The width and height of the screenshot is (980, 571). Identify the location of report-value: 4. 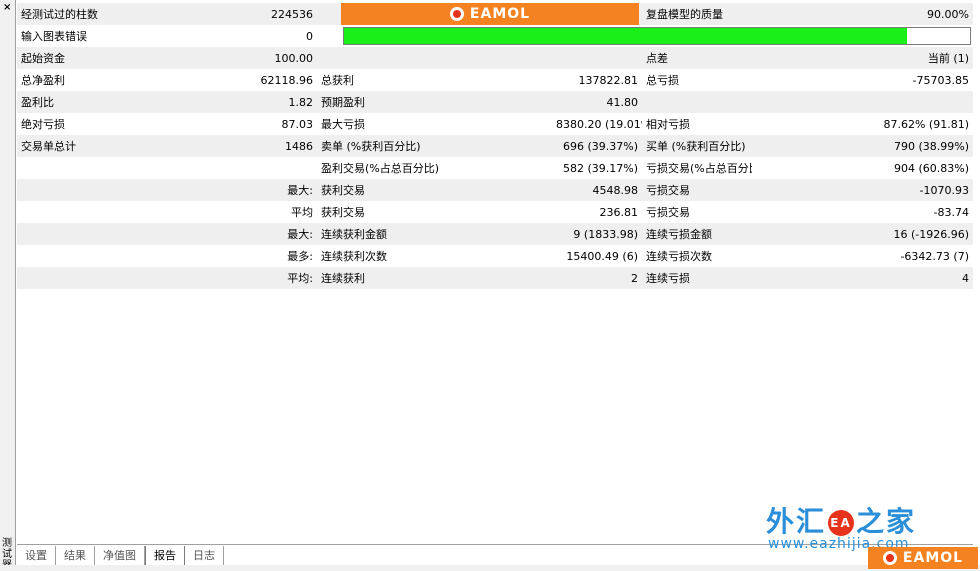
(862, 278).